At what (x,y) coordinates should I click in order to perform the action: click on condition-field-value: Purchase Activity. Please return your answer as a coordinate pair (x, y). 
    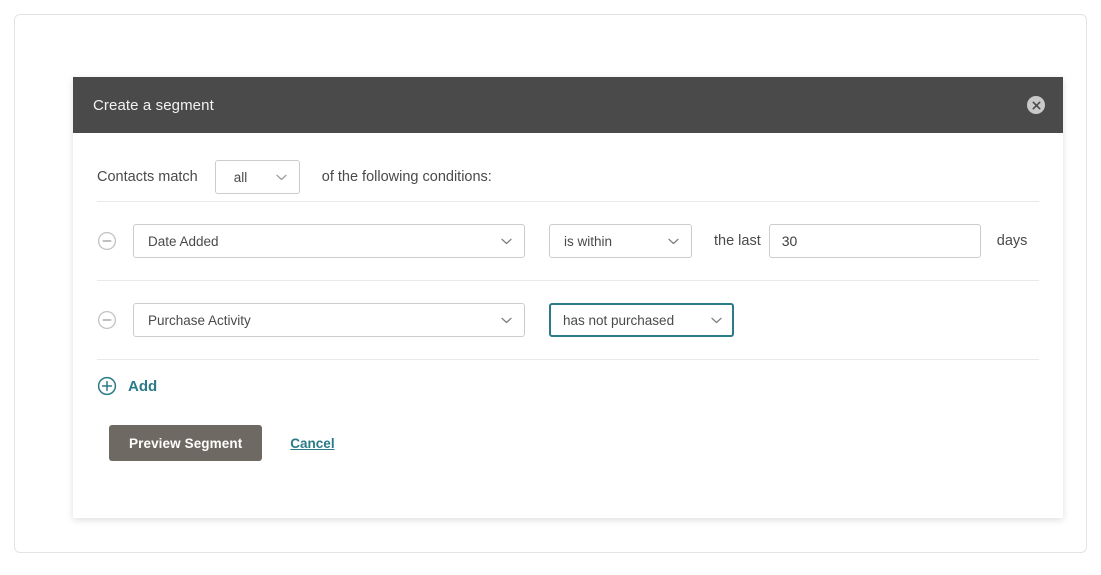
    Looking at the image, I should click on (199, 320).